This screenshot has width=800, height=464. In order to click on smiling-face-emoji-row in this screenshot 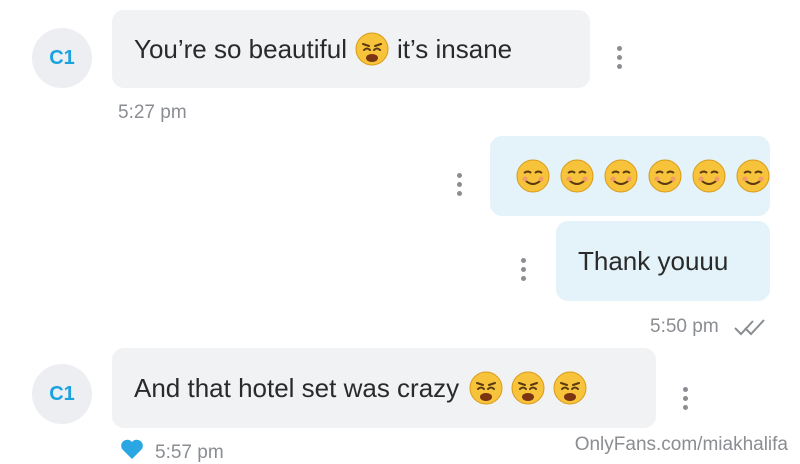, I will do `click(643, 176)`.